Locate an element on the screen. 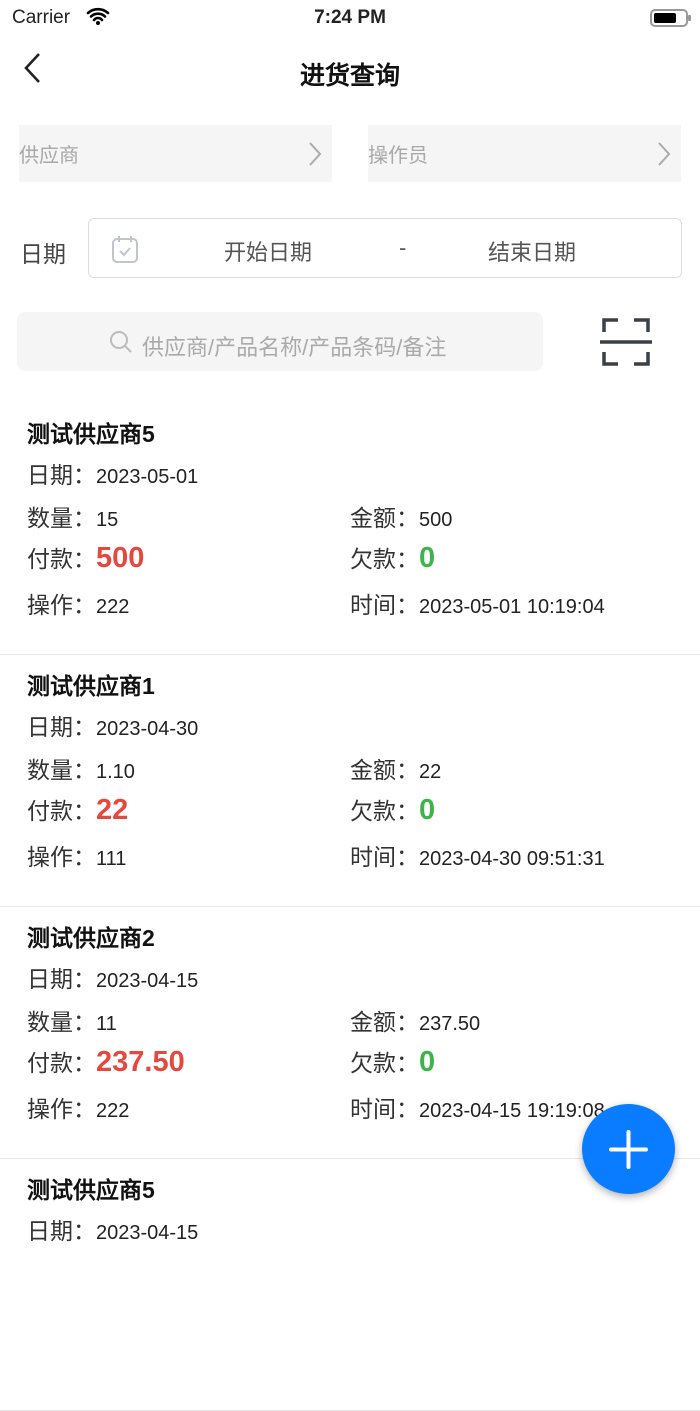 The height and width of the screenshot is (1411, 700). time-row: 时间： 2023-04-15 19:19:08 is located at coordinates (477, 1107).